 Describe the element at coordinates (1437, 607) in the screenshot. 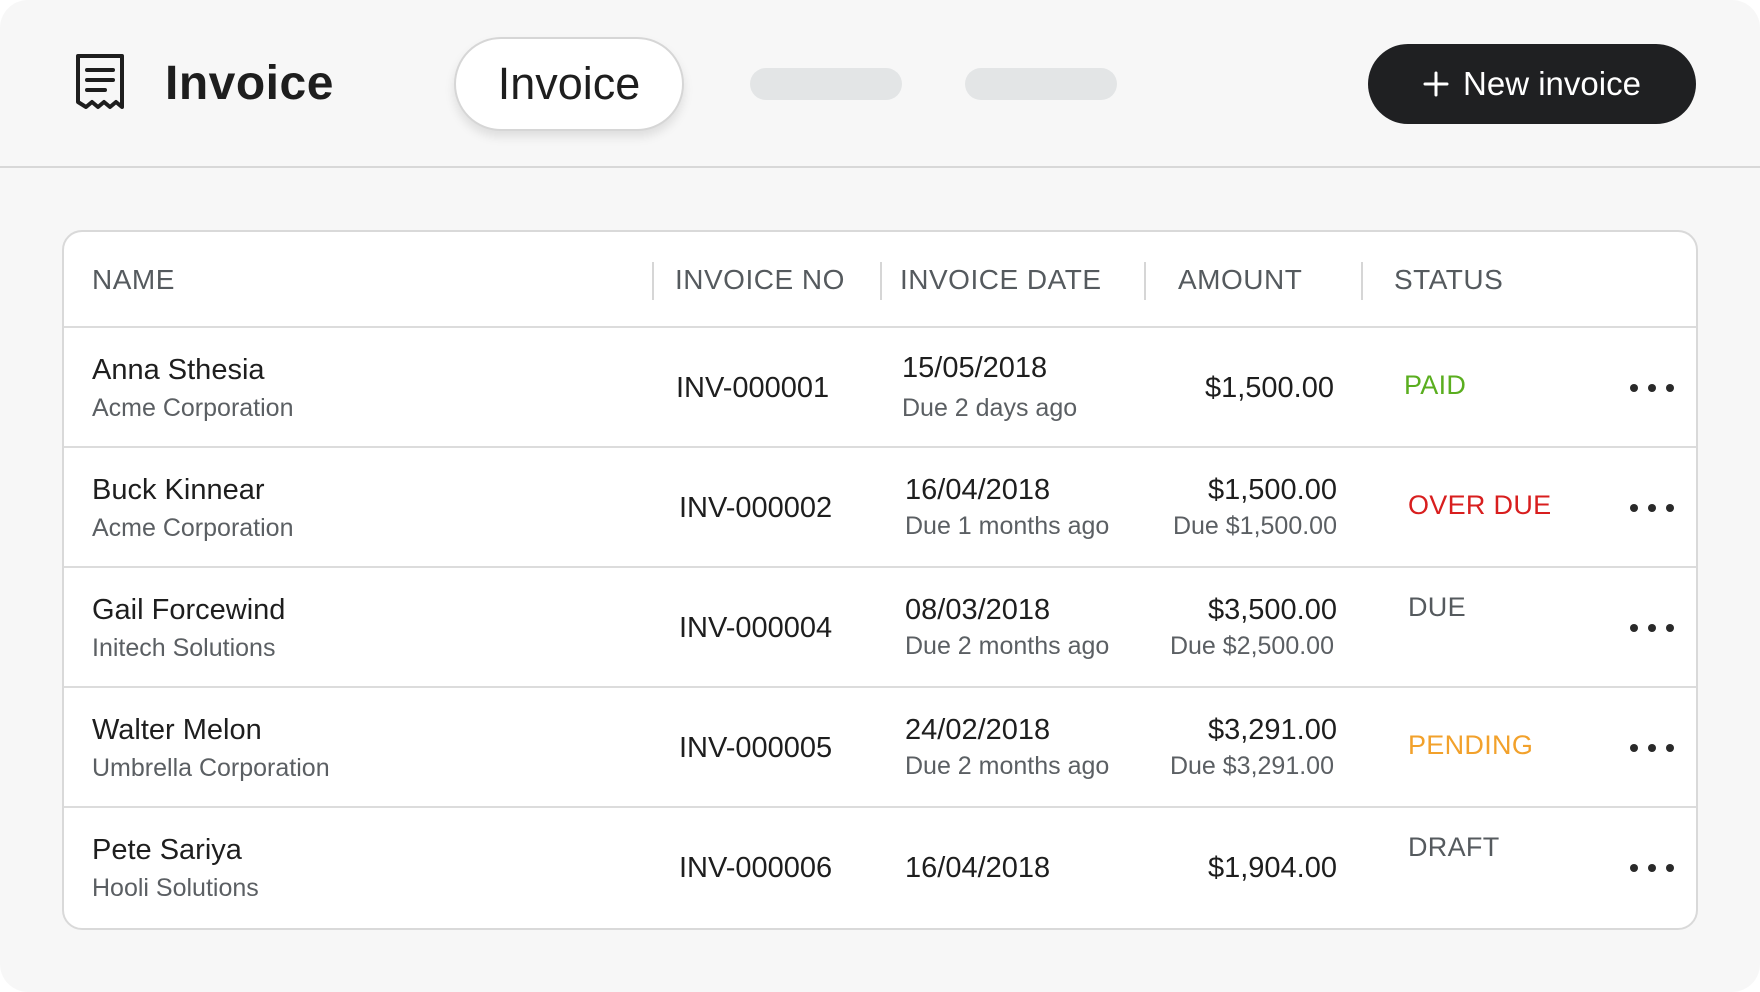

I see `status-badge: DUE` at that location.